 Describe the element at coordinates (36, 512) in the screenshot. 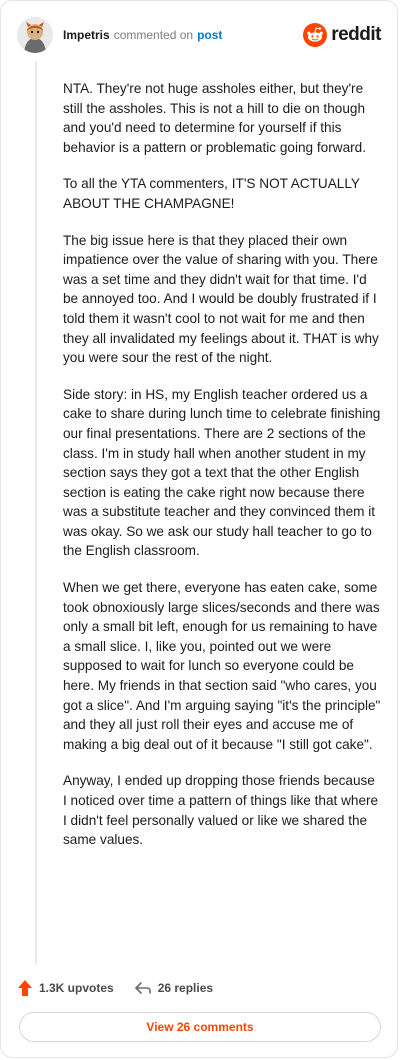

I see `thread-line` at that location.